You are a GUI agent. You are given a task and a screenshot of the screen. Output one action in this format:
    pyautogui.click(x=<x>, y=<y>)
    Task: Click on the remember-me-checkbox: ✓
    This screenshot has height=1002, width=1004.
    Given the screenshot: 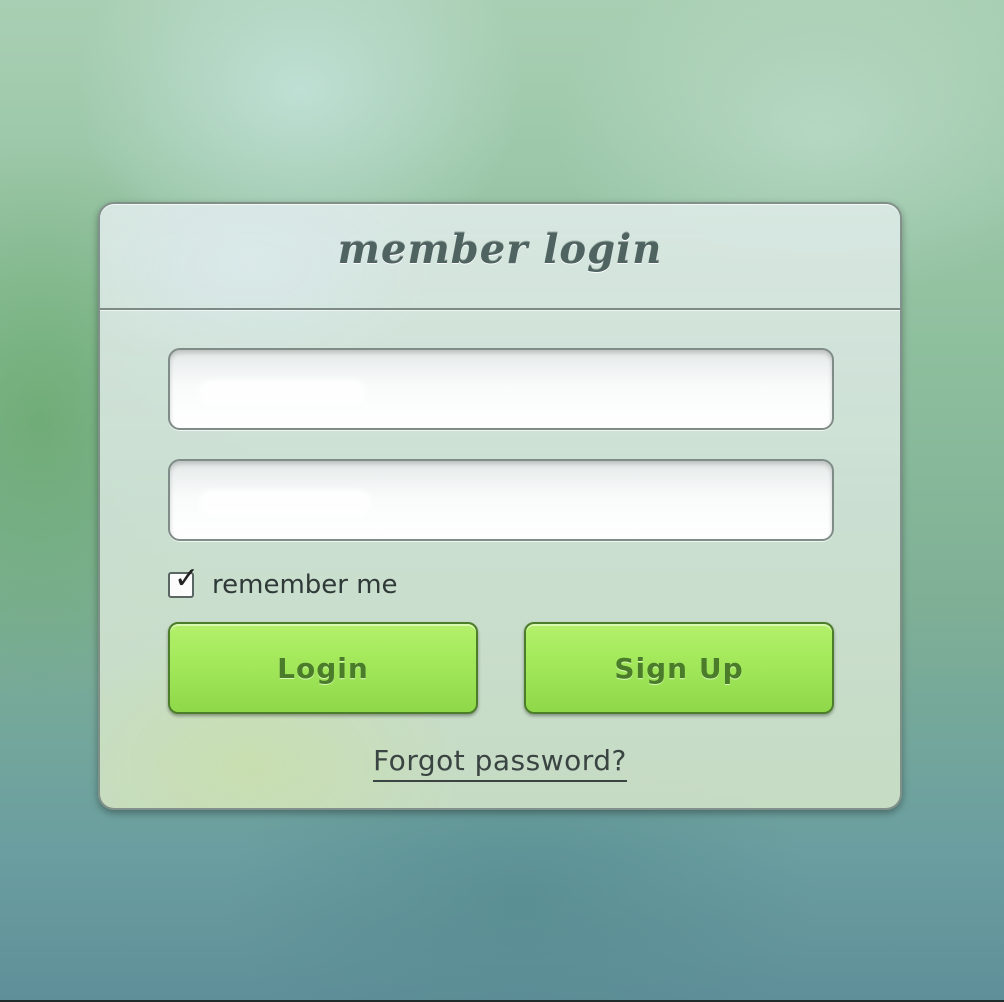 What is the action you would take?
    pyautogui.click(x=183, y=581)
    